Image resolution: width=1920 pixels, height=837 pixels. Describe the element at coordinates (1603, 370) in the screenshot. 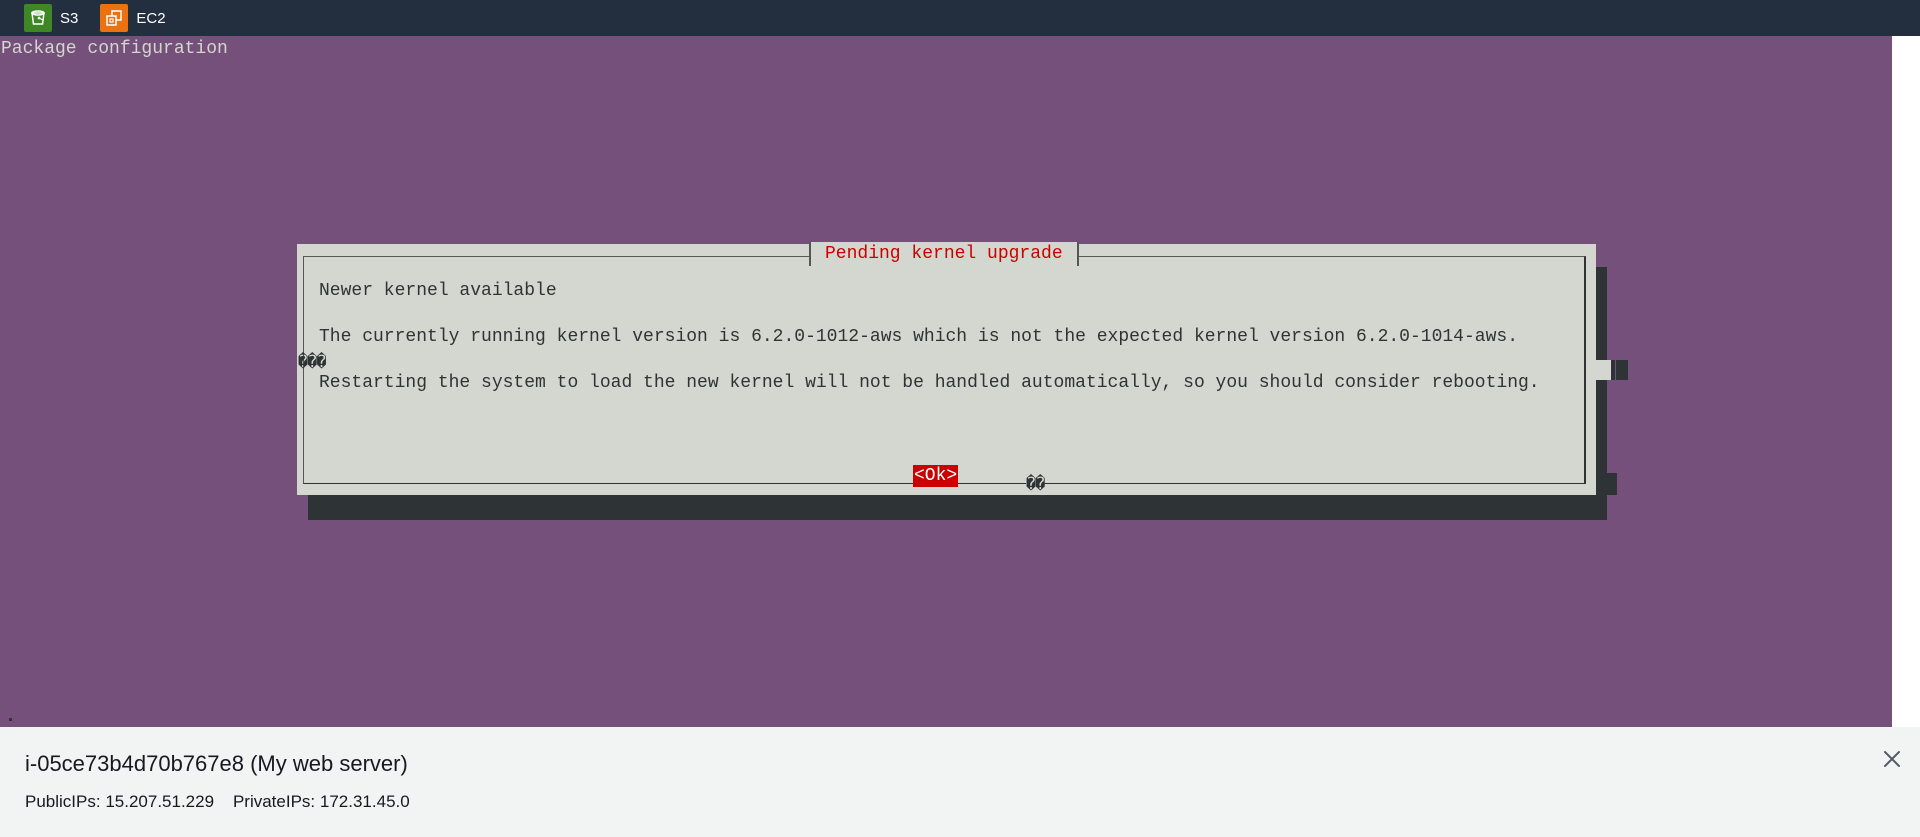

I see `line-overflow-block` at that location.